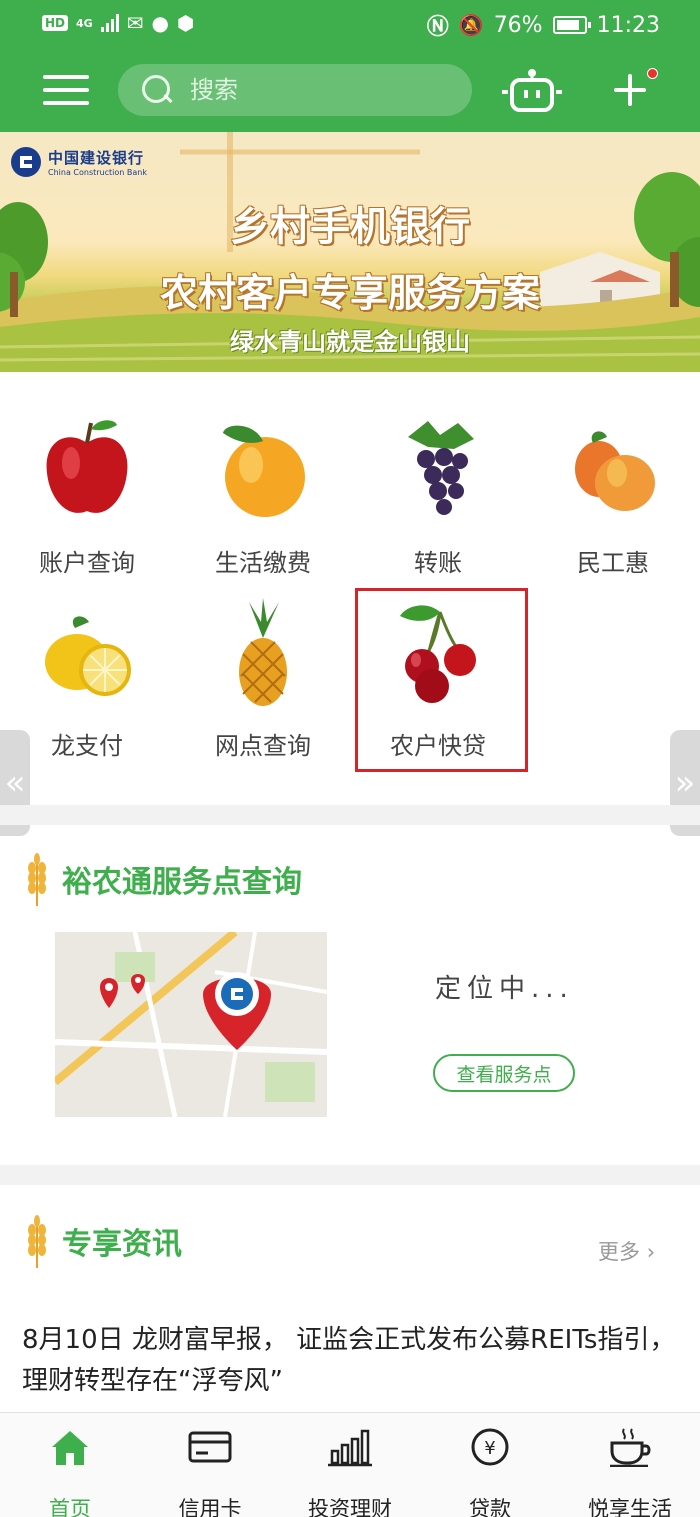 The width and height of the screenshot is (700, 1517). Describe the element at coordinates (185, 23) in the screenshot. I see `shield-icon: ⬢` at that location.